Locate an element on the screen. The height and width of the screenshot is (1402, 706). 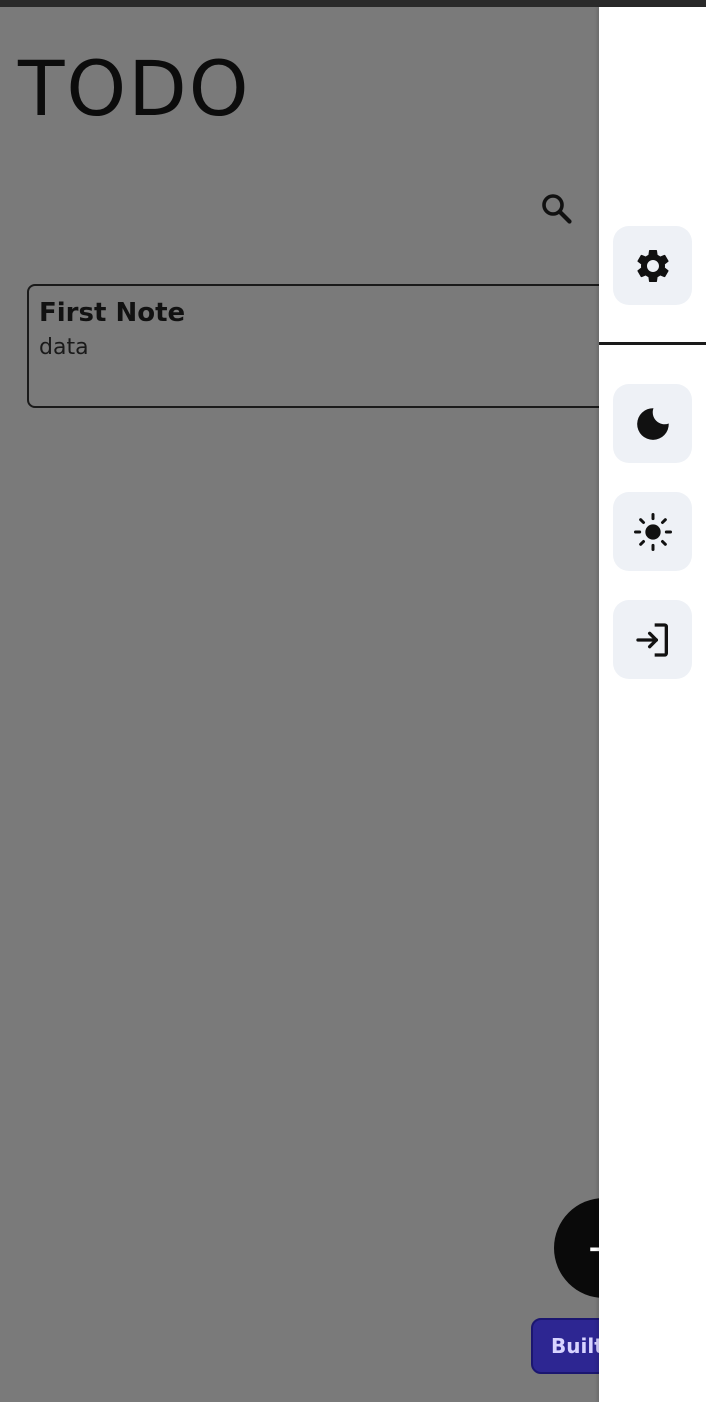
moon-icon is located at coordinates (652, 423).